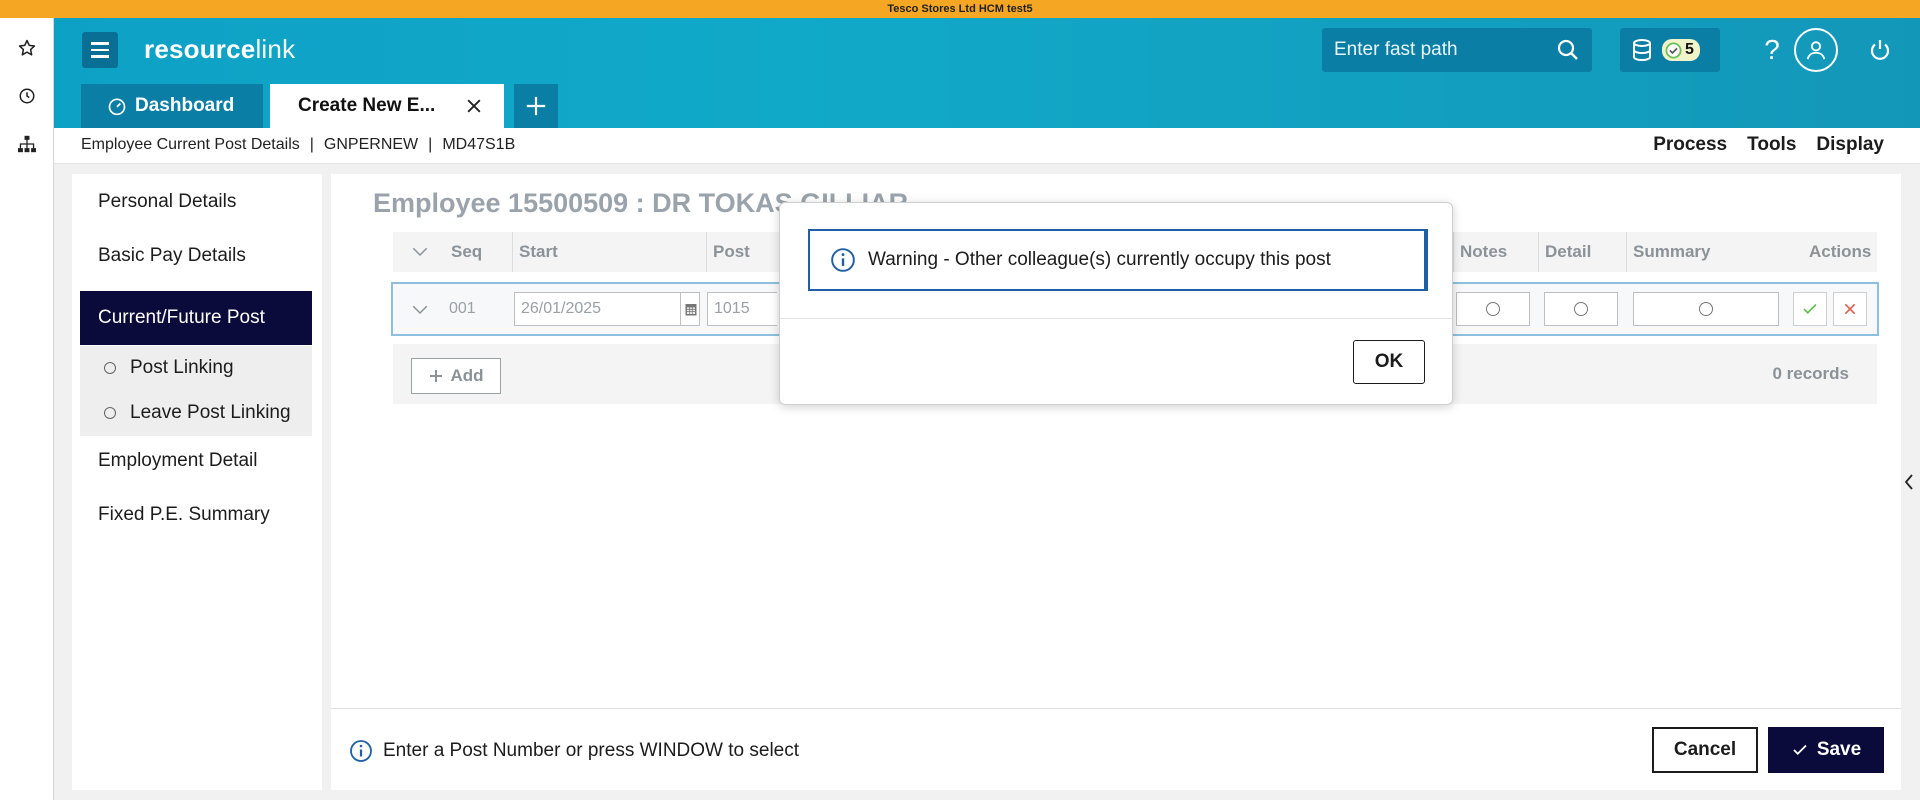 This screenshot has height=800, width=1920. Describe the element at coordinates (27, 48) in the screenshot. I see `favorites-star-icon` at that location.